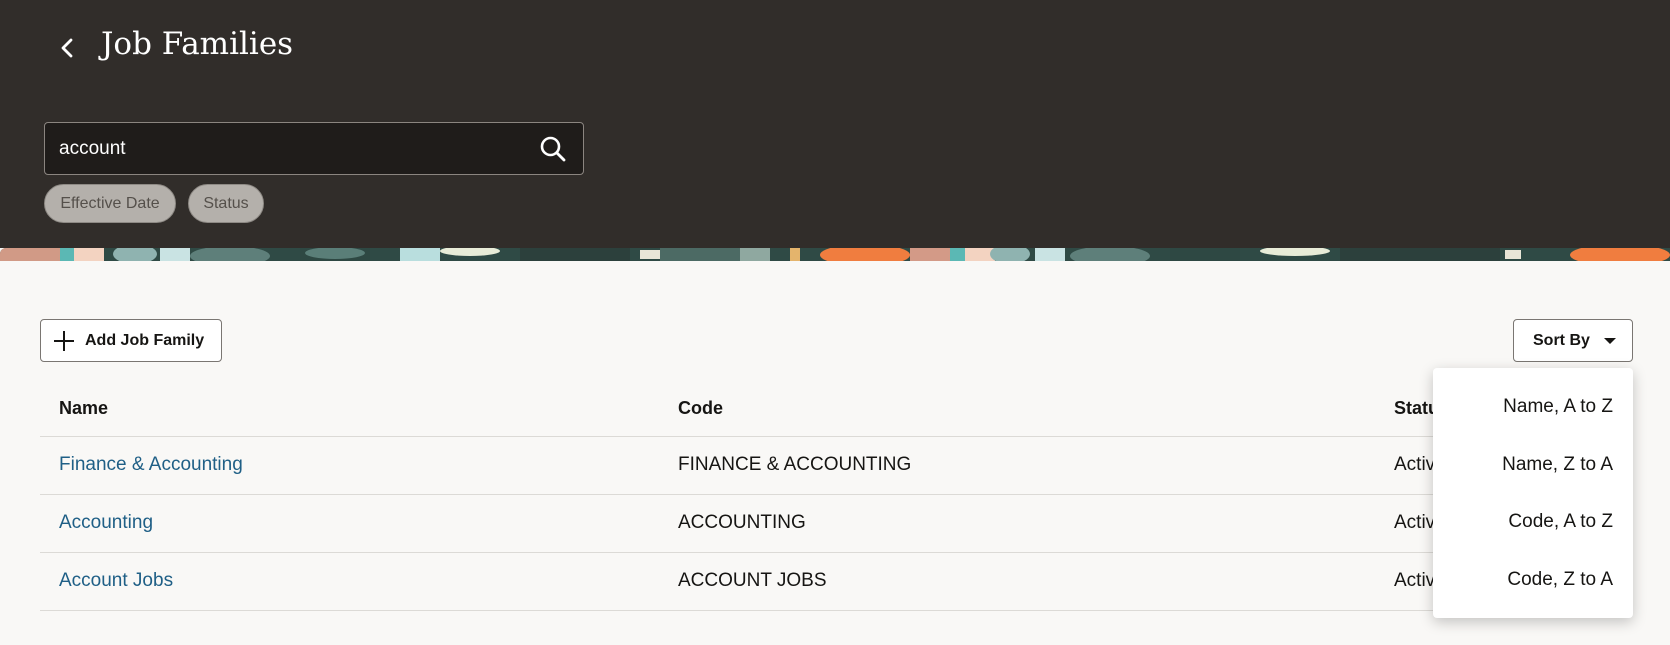 The height and width of the screenshot is (645, 1670). What do you see at coordinates (1557, 465) in the screenshot?
I see `sort-option-name-desc: Name, Z to A` at bounding box center [1557, 465].